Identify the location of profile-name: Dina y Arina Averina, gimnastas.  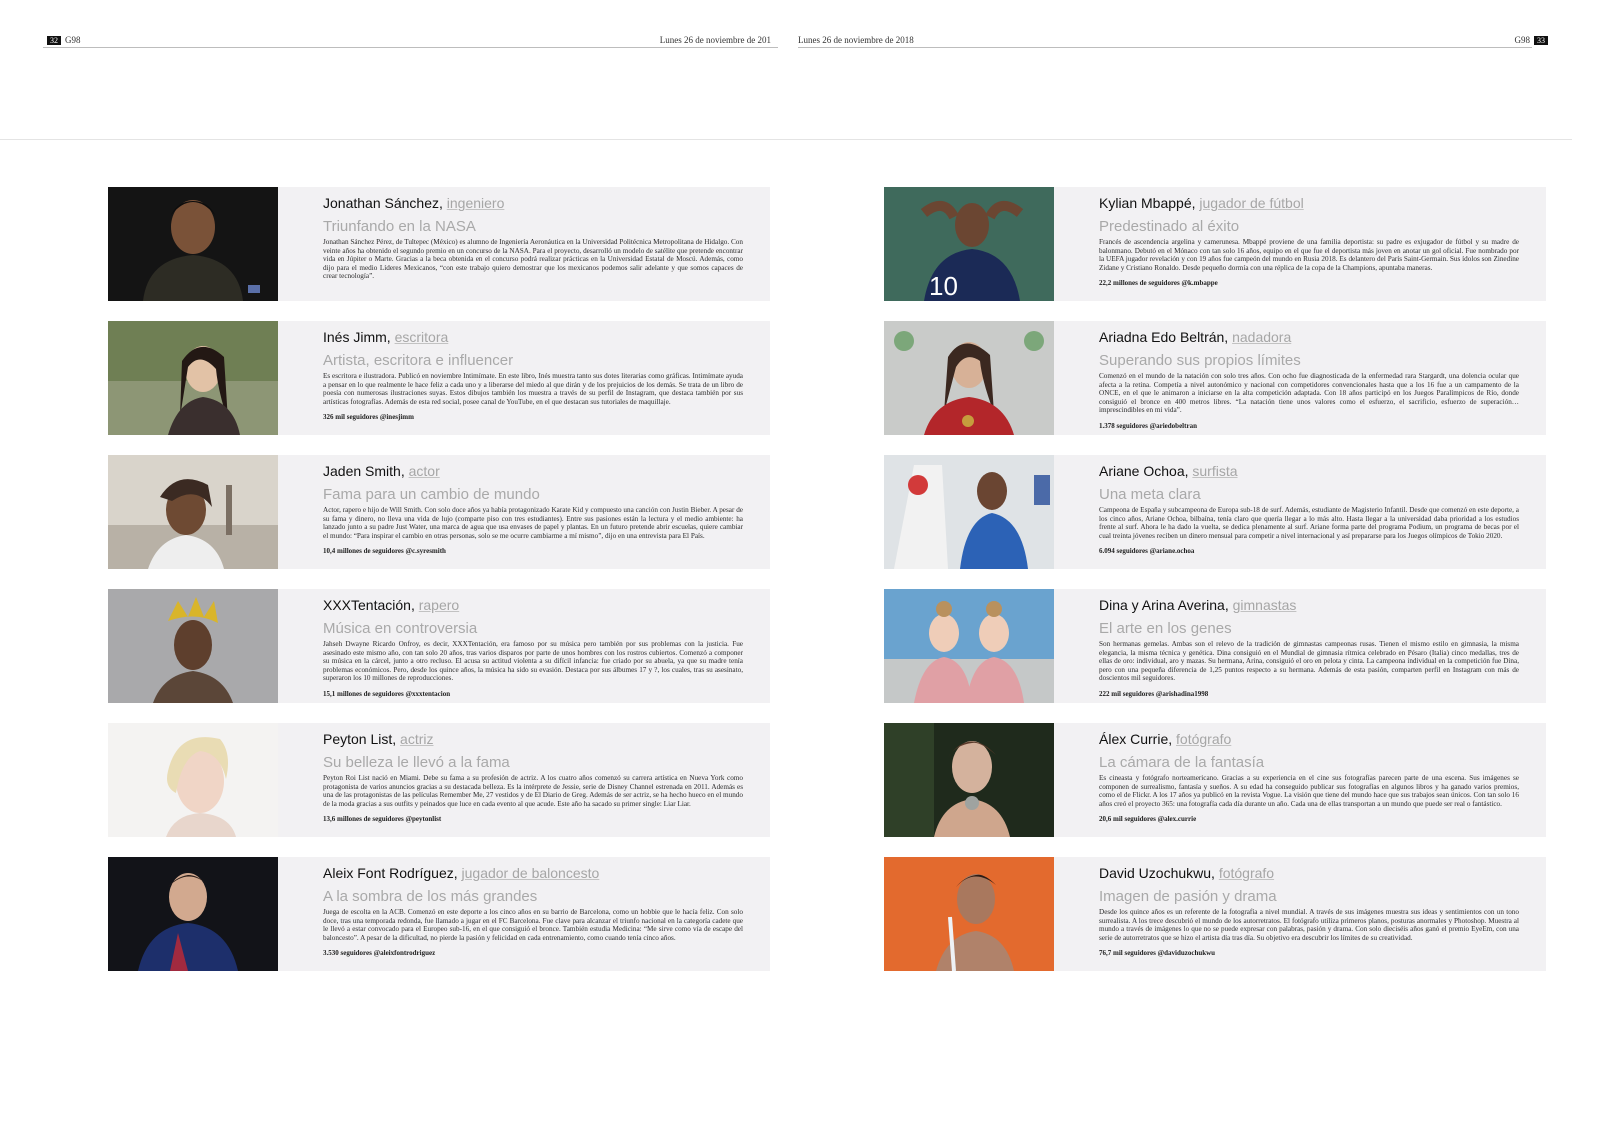
(1309, 605).